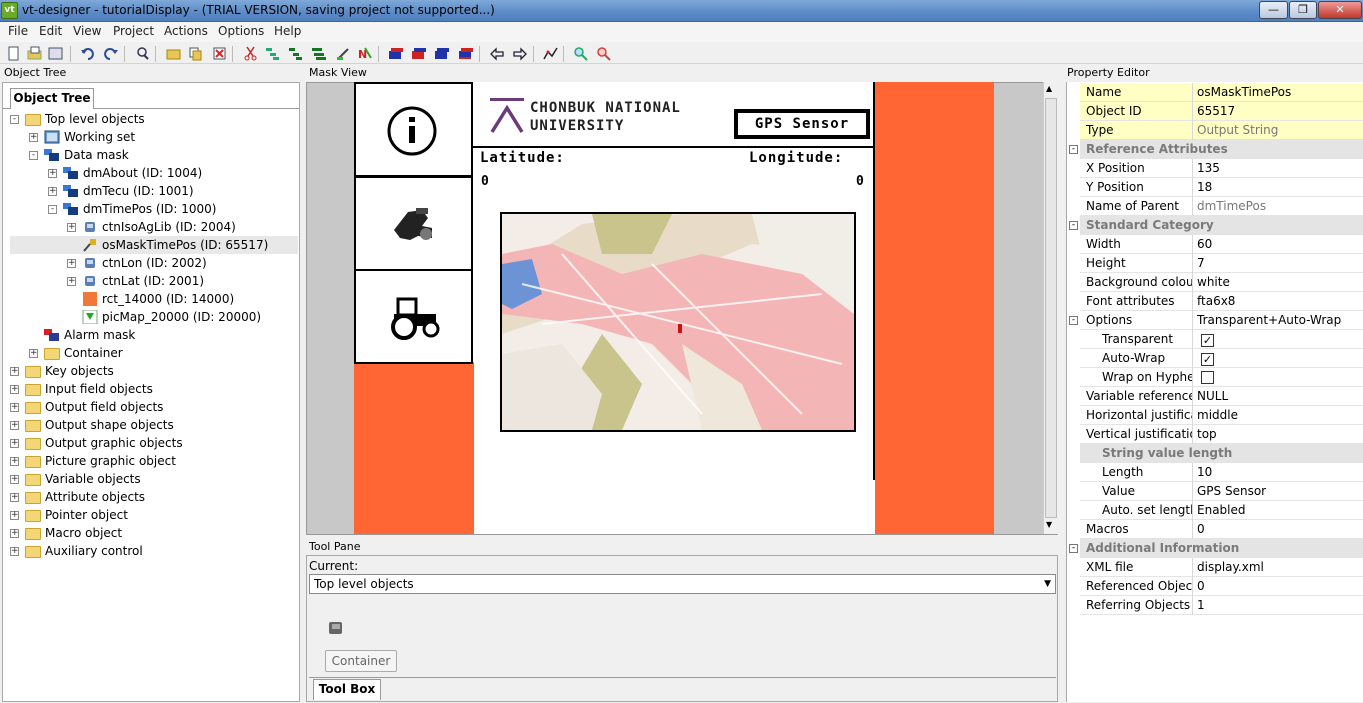  I want to click on tree-item: + Pointer object, so click(154, 515).